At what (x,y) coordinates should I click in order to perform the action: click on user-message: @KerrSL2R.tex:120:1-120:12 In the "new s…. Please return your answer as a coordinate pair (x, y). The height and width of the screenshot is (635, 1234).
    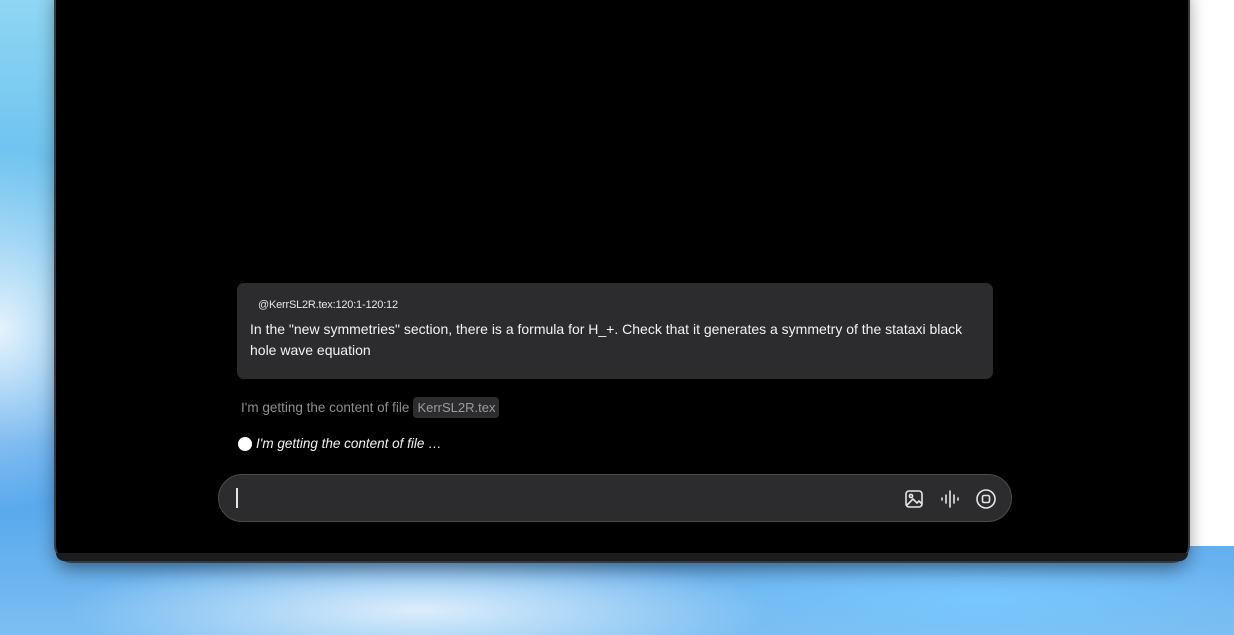
    Looking at the image, I should click on (615, 331).